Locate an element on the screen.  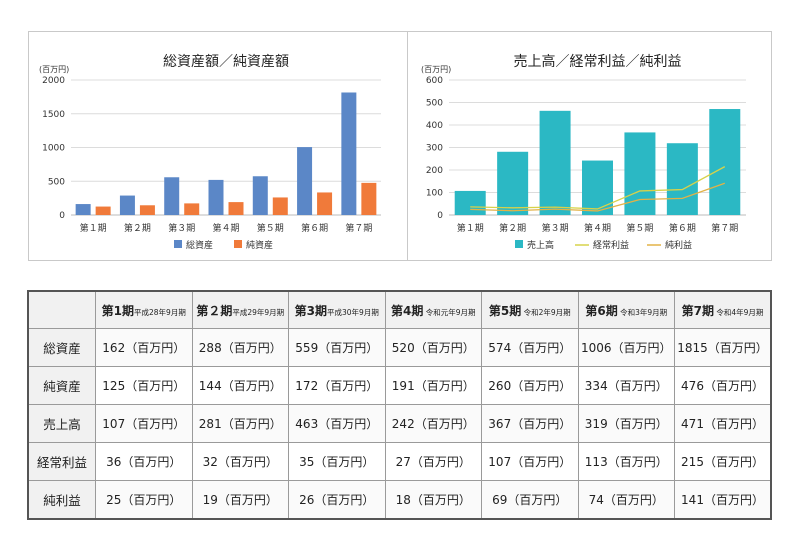
x-tick-label: 第４期 is located at coordinates (597, 228).